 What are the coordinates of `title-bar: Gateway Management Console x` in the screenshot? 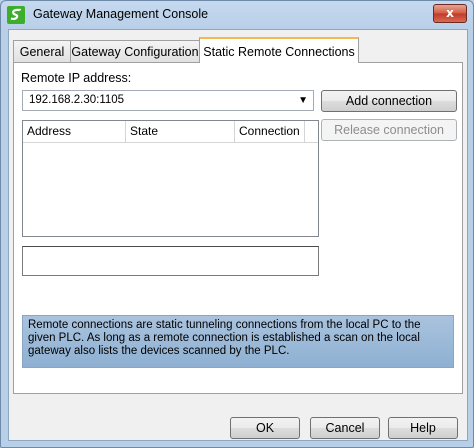 It's located at (237, 15).